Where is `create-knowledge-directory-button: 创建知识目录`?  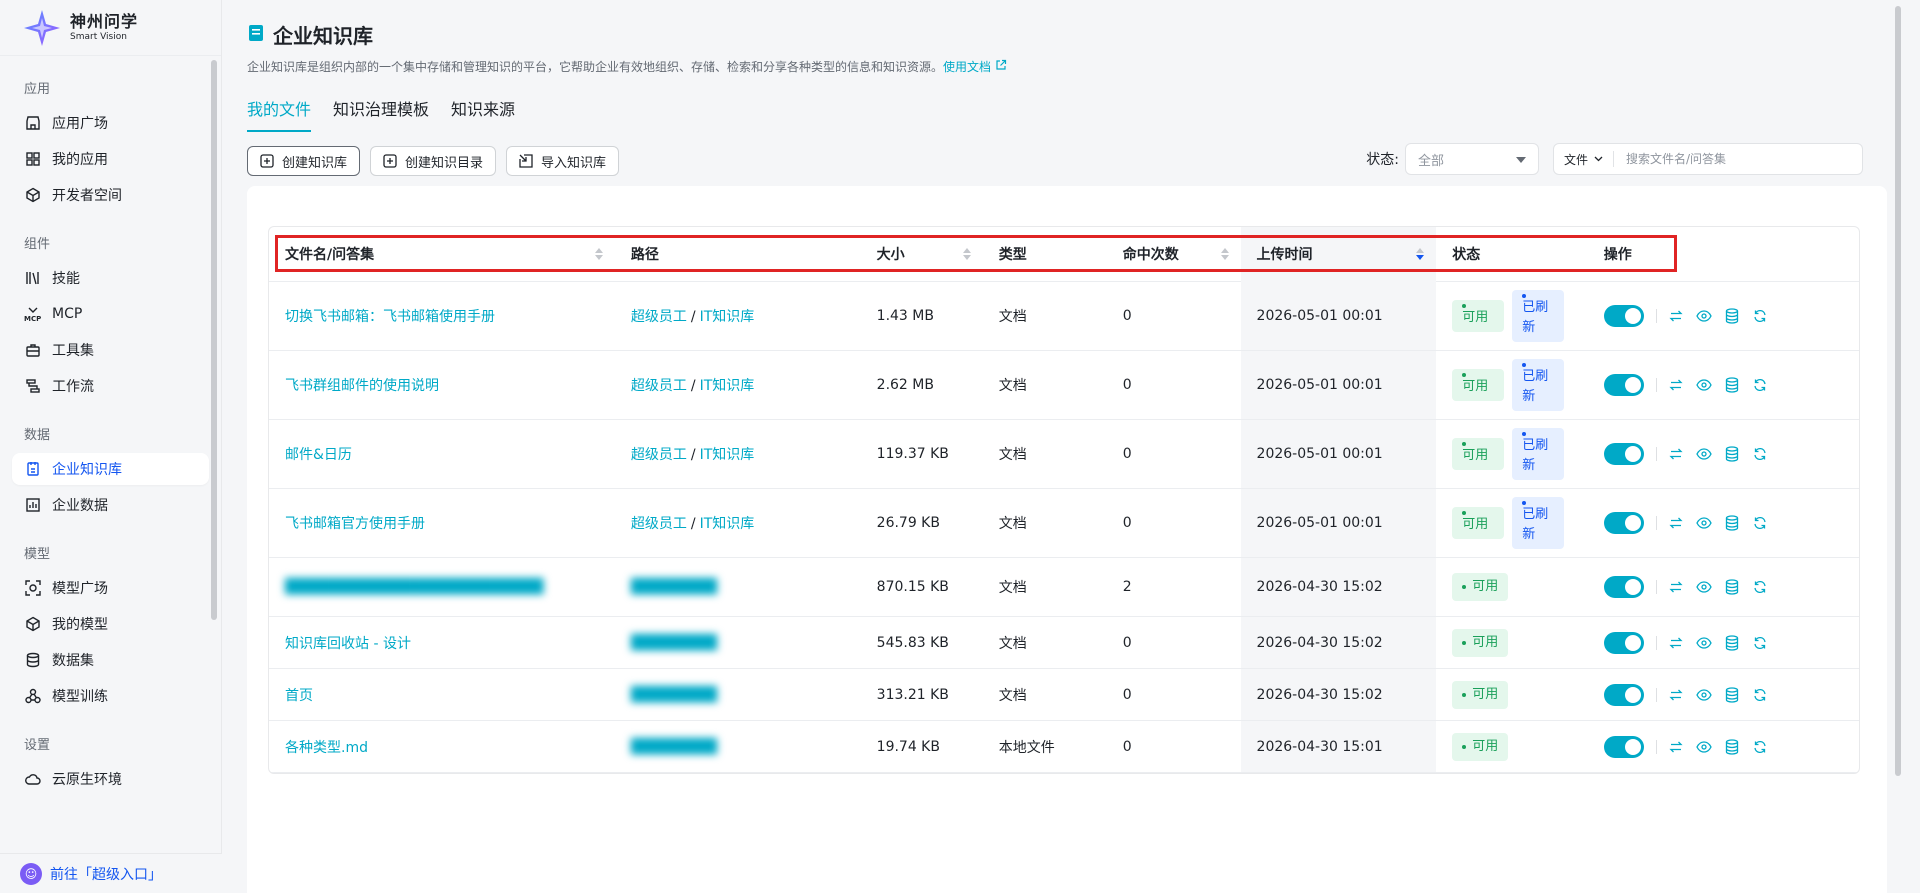
create-knowledge-directory-button: 创建知识目录 is located at coordinates (433, 161).